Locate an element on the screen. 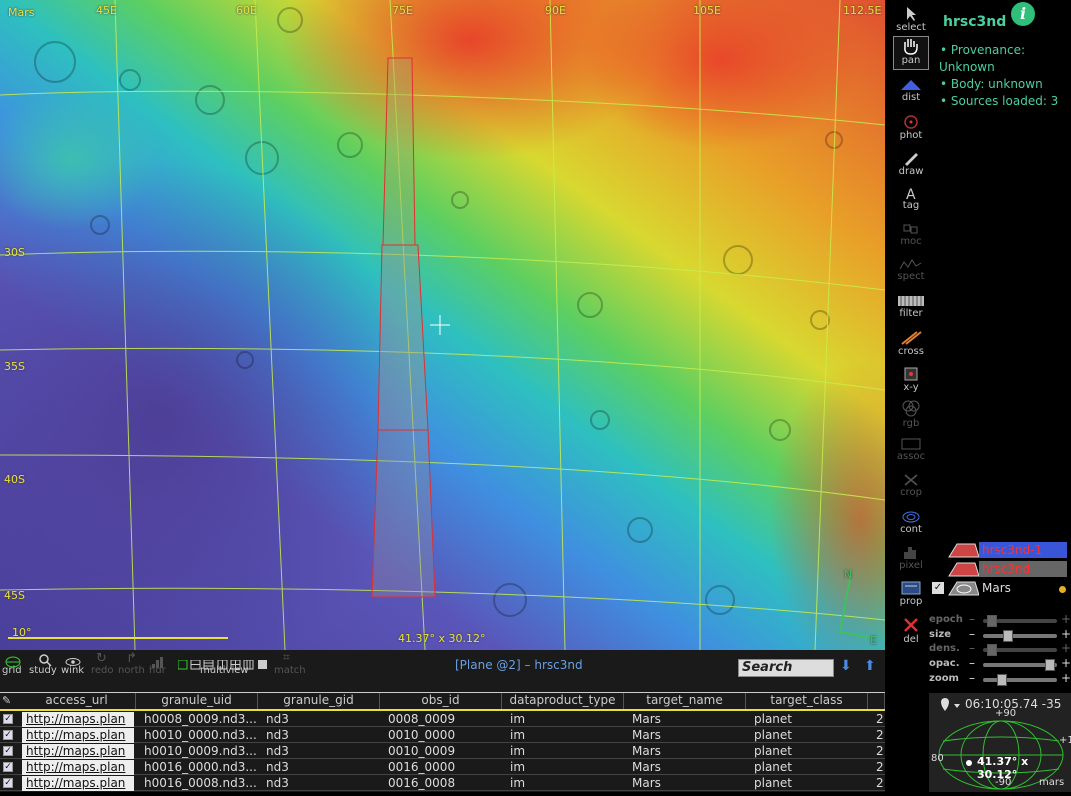 The image size is (1071, 796). tool-crop: crop is located at coordinates (911, 485).